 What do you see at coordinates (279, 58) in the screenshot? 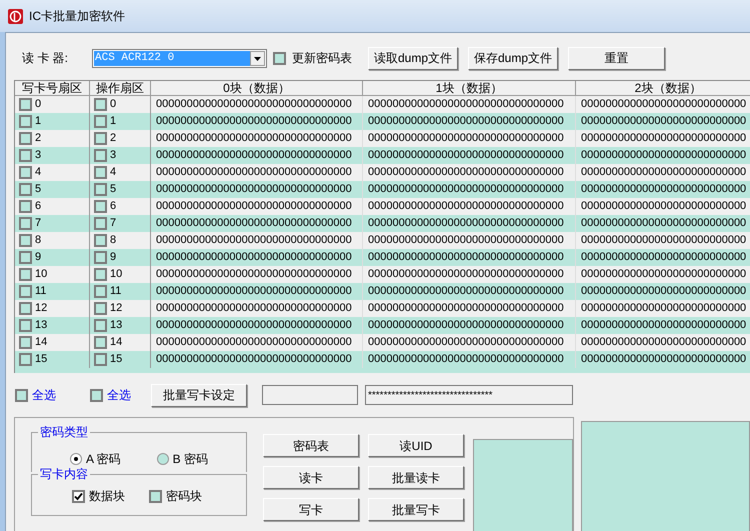
I see `update-keys-checkbox` at bounding box center [279, 58].